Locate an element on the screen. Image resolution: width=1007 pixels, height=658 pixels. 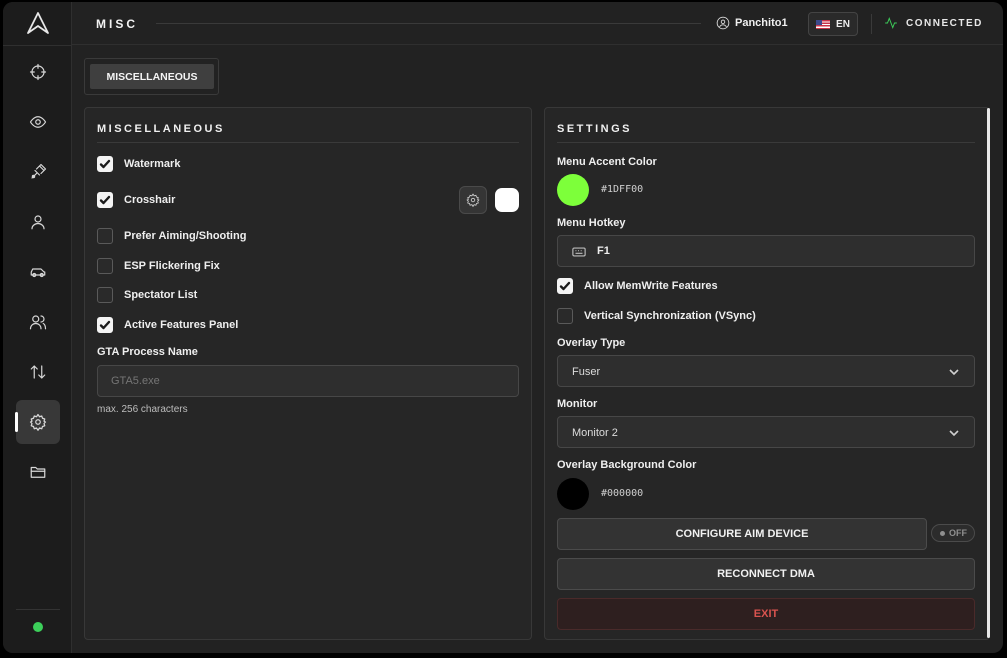
overlay-bg-color-label: Overlay Background Color is located at coordinates (627, 465).